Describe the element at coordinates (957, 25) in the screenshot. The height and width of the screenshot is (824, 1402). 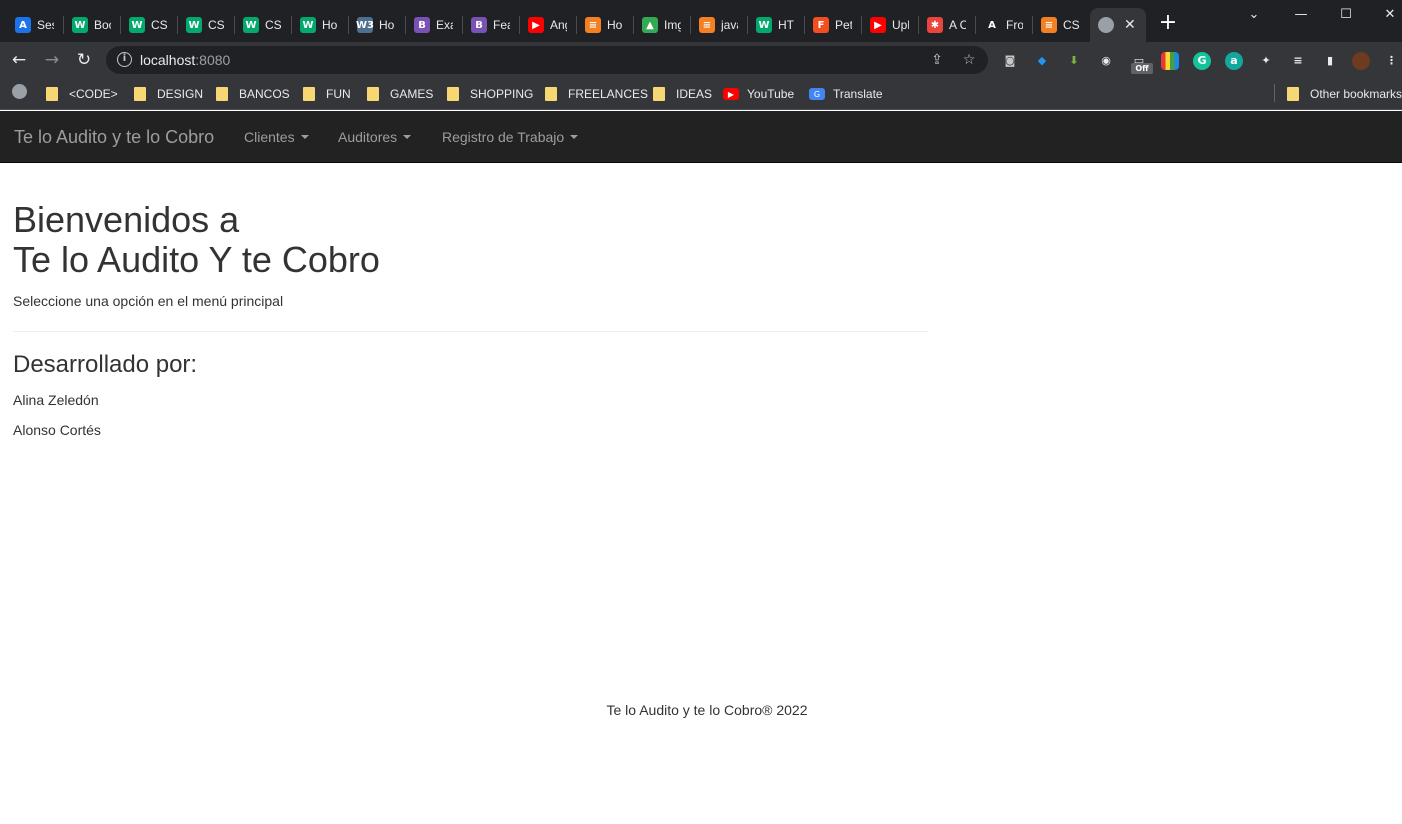
I see `tab-title: A C` at that location.